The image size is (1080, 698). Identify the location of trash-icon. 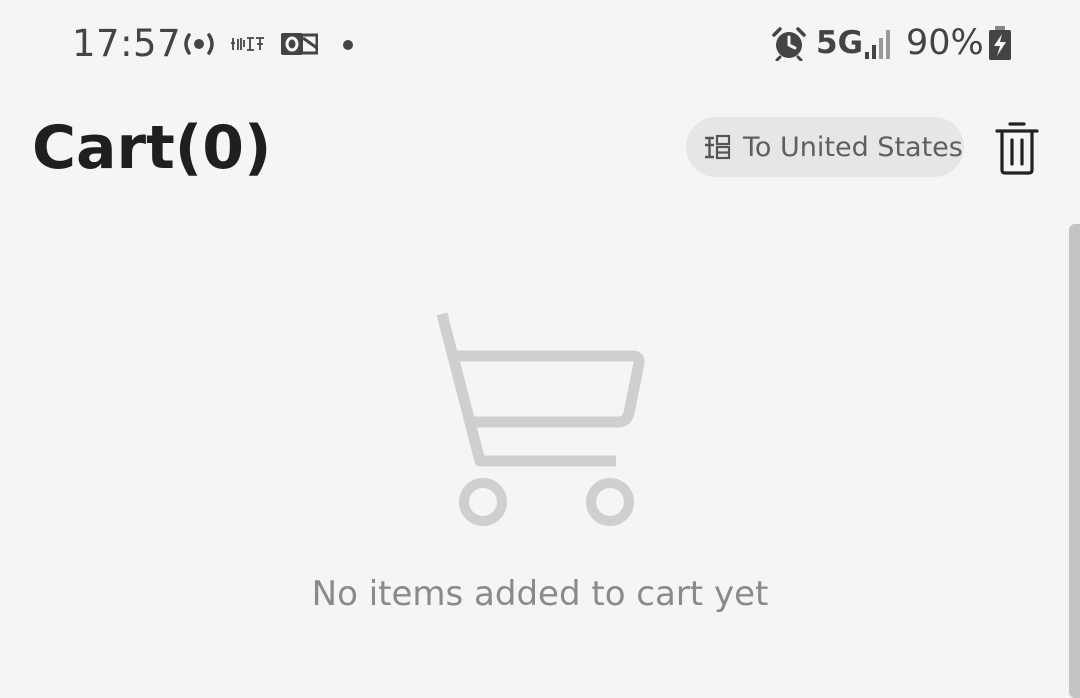
(1017, 148).